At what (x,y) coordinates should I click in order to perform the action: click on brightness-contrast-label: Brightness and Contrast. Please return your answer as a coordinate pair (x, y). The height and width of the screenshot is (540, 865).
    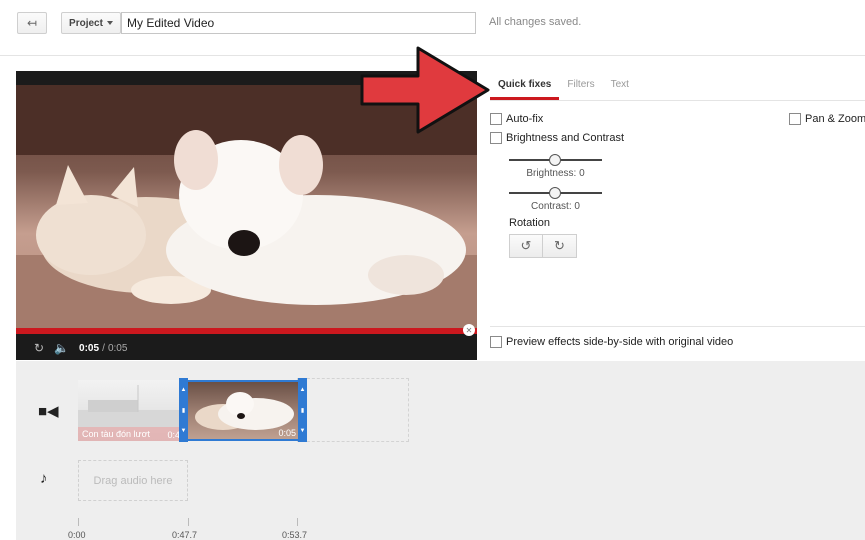
    Looking at the image, I should click on (565, 138).